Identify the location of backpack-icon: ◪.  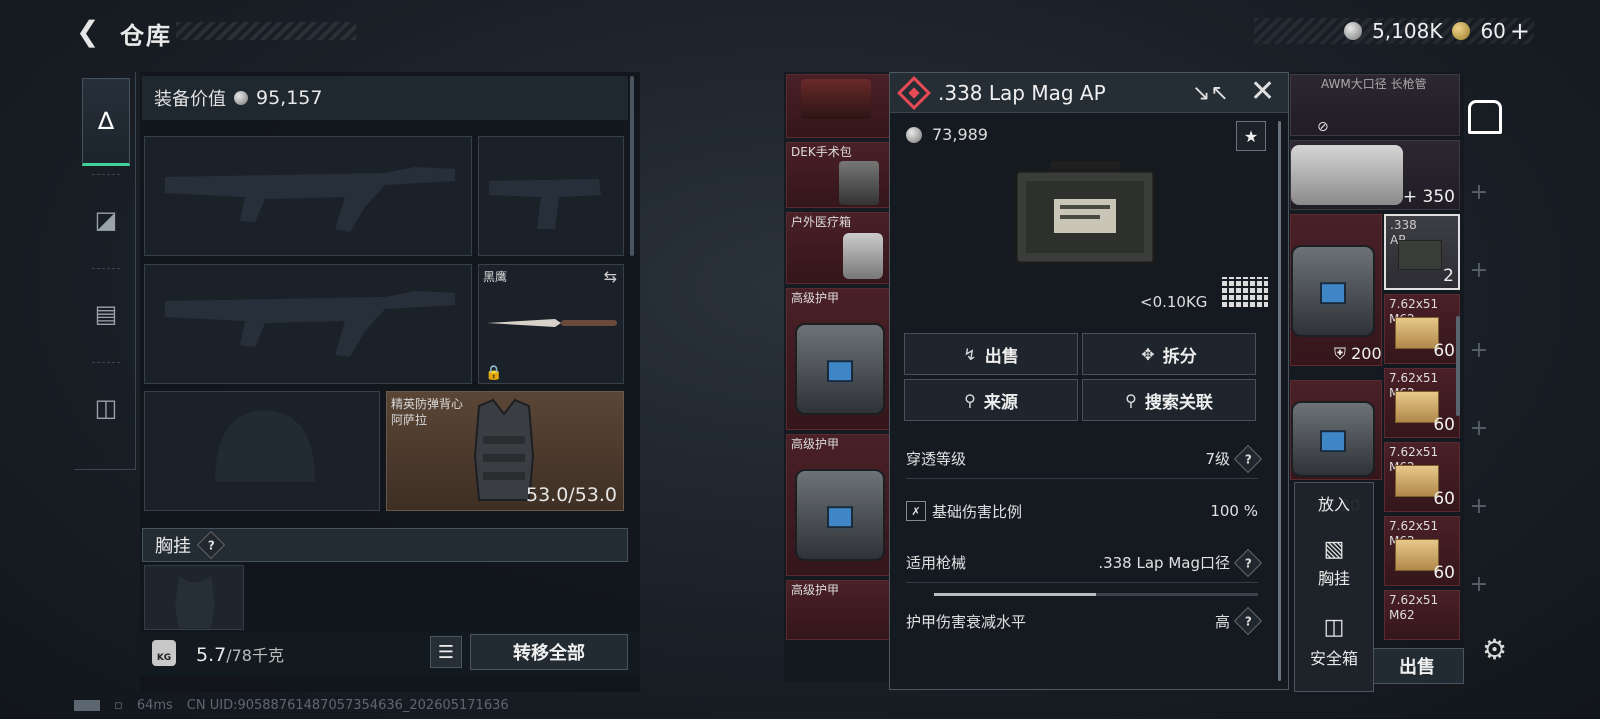
(106, 220).